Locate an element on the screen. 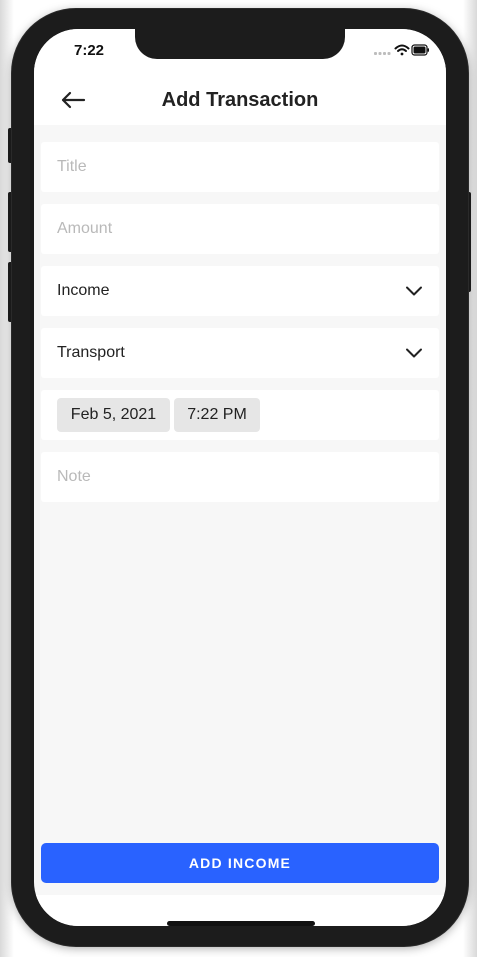 Image resolution: width=477 pixels, height=957 pixels. wifi-icon is located at coordinates (402, 50).